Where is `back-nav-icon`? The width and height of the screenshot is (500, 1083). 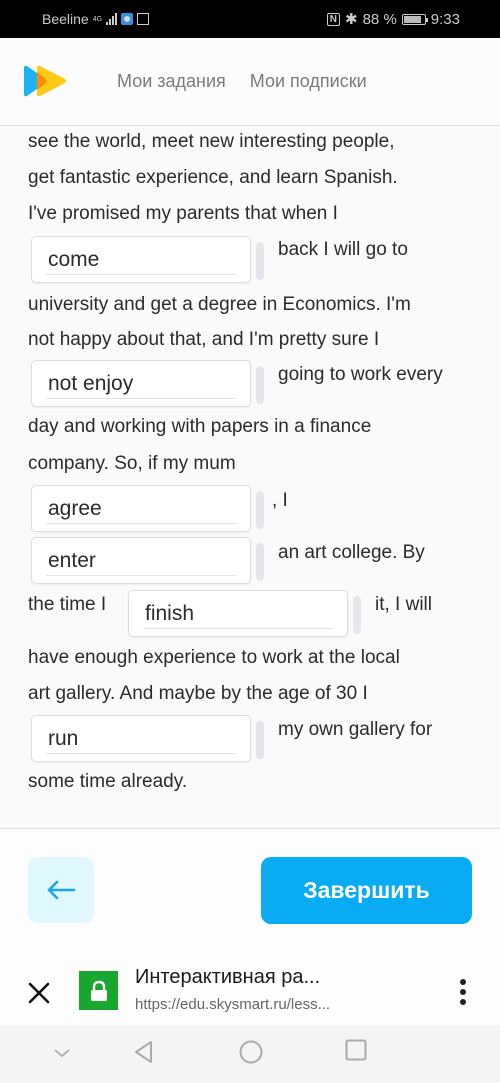 back-nav-icon is located at coordinates (143, 1052).